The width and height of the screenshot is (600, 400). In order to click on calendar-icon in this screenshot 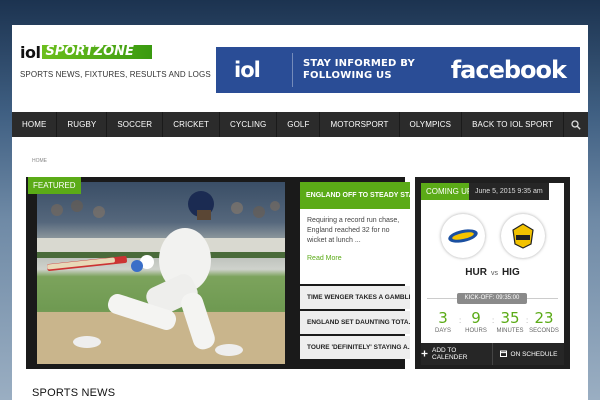, I will do `click(503, 354)`.